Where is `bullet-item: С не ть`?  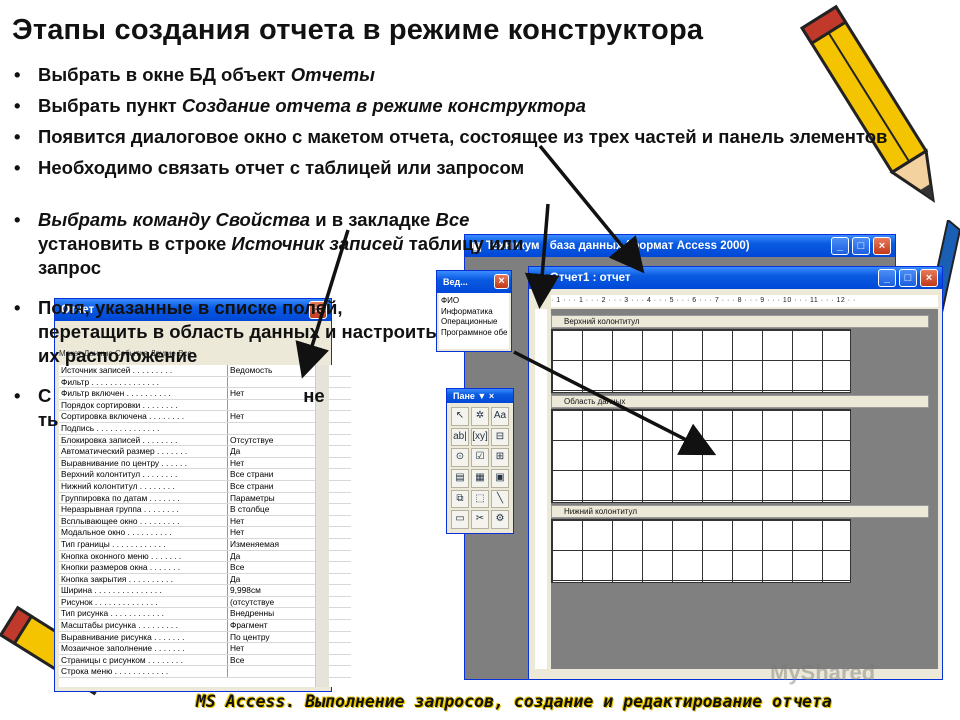 bullet-item: С не ть is located at coordinates (230, 408).